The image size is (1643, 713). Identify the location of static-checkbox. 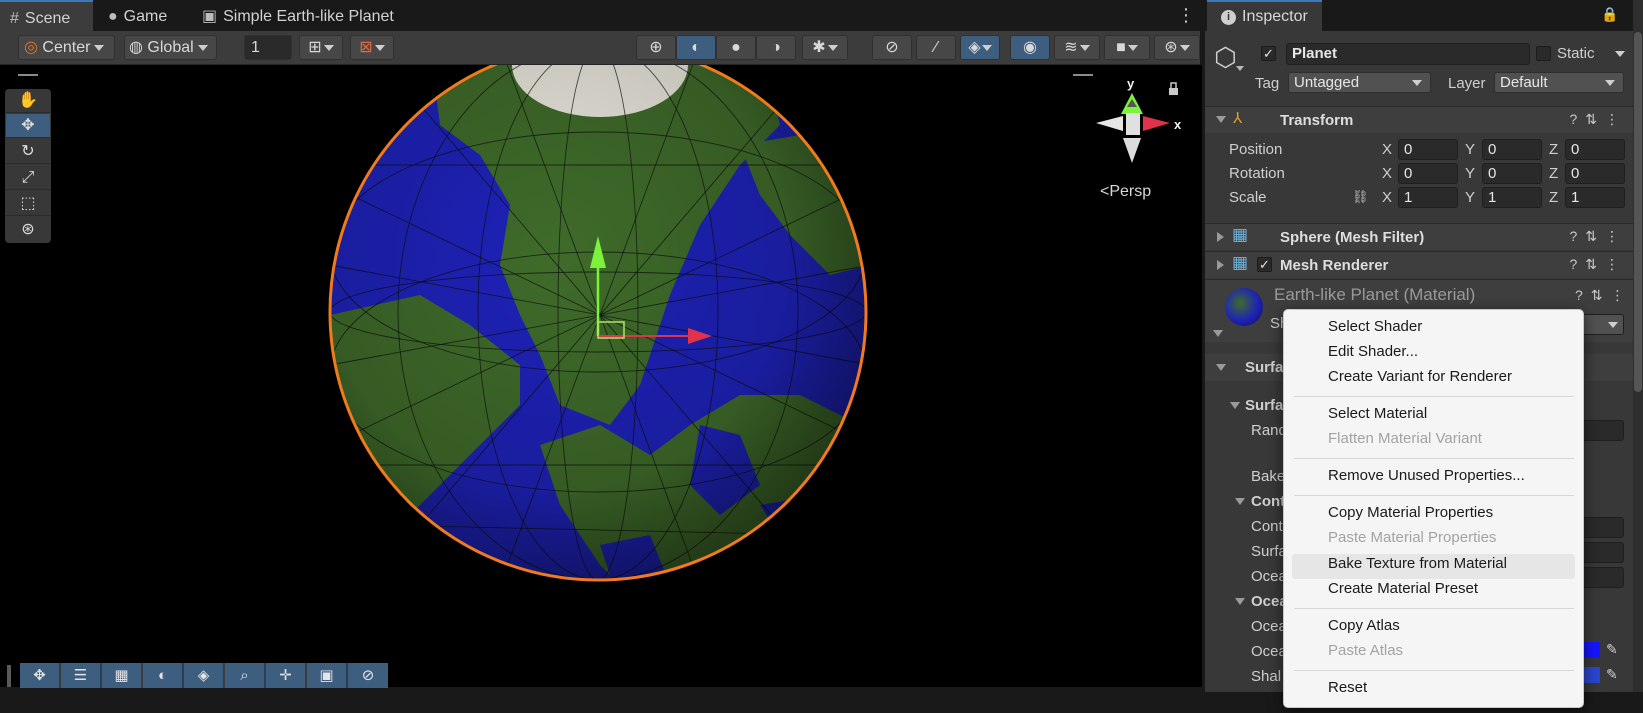
(1543, 53).